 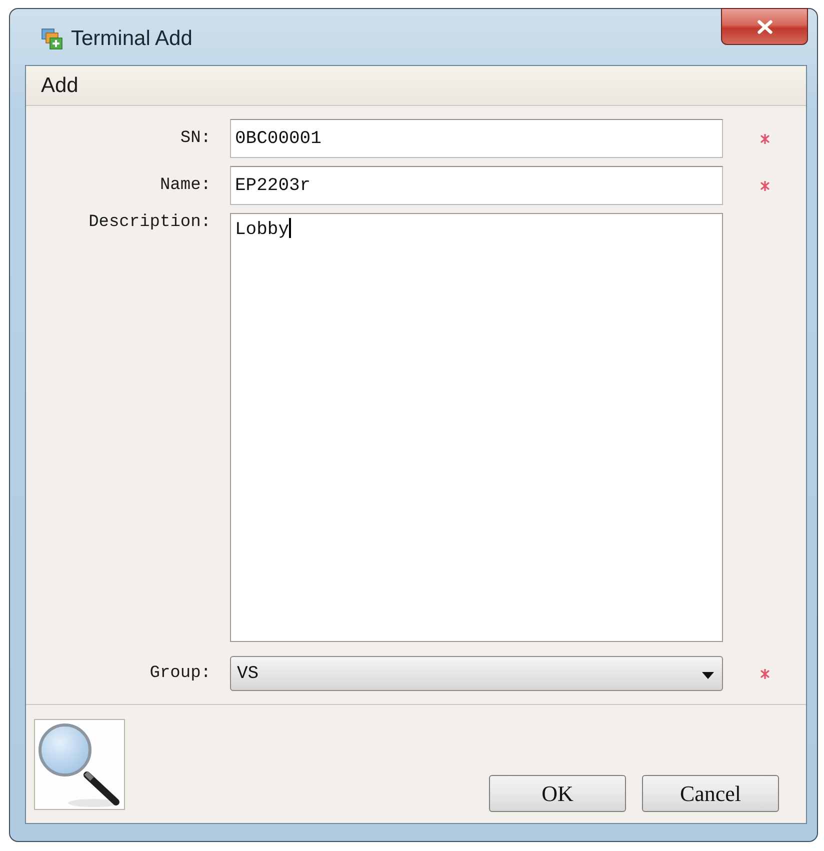 I want to click on cancel-button: Cancel, so click(x=710, y=793).